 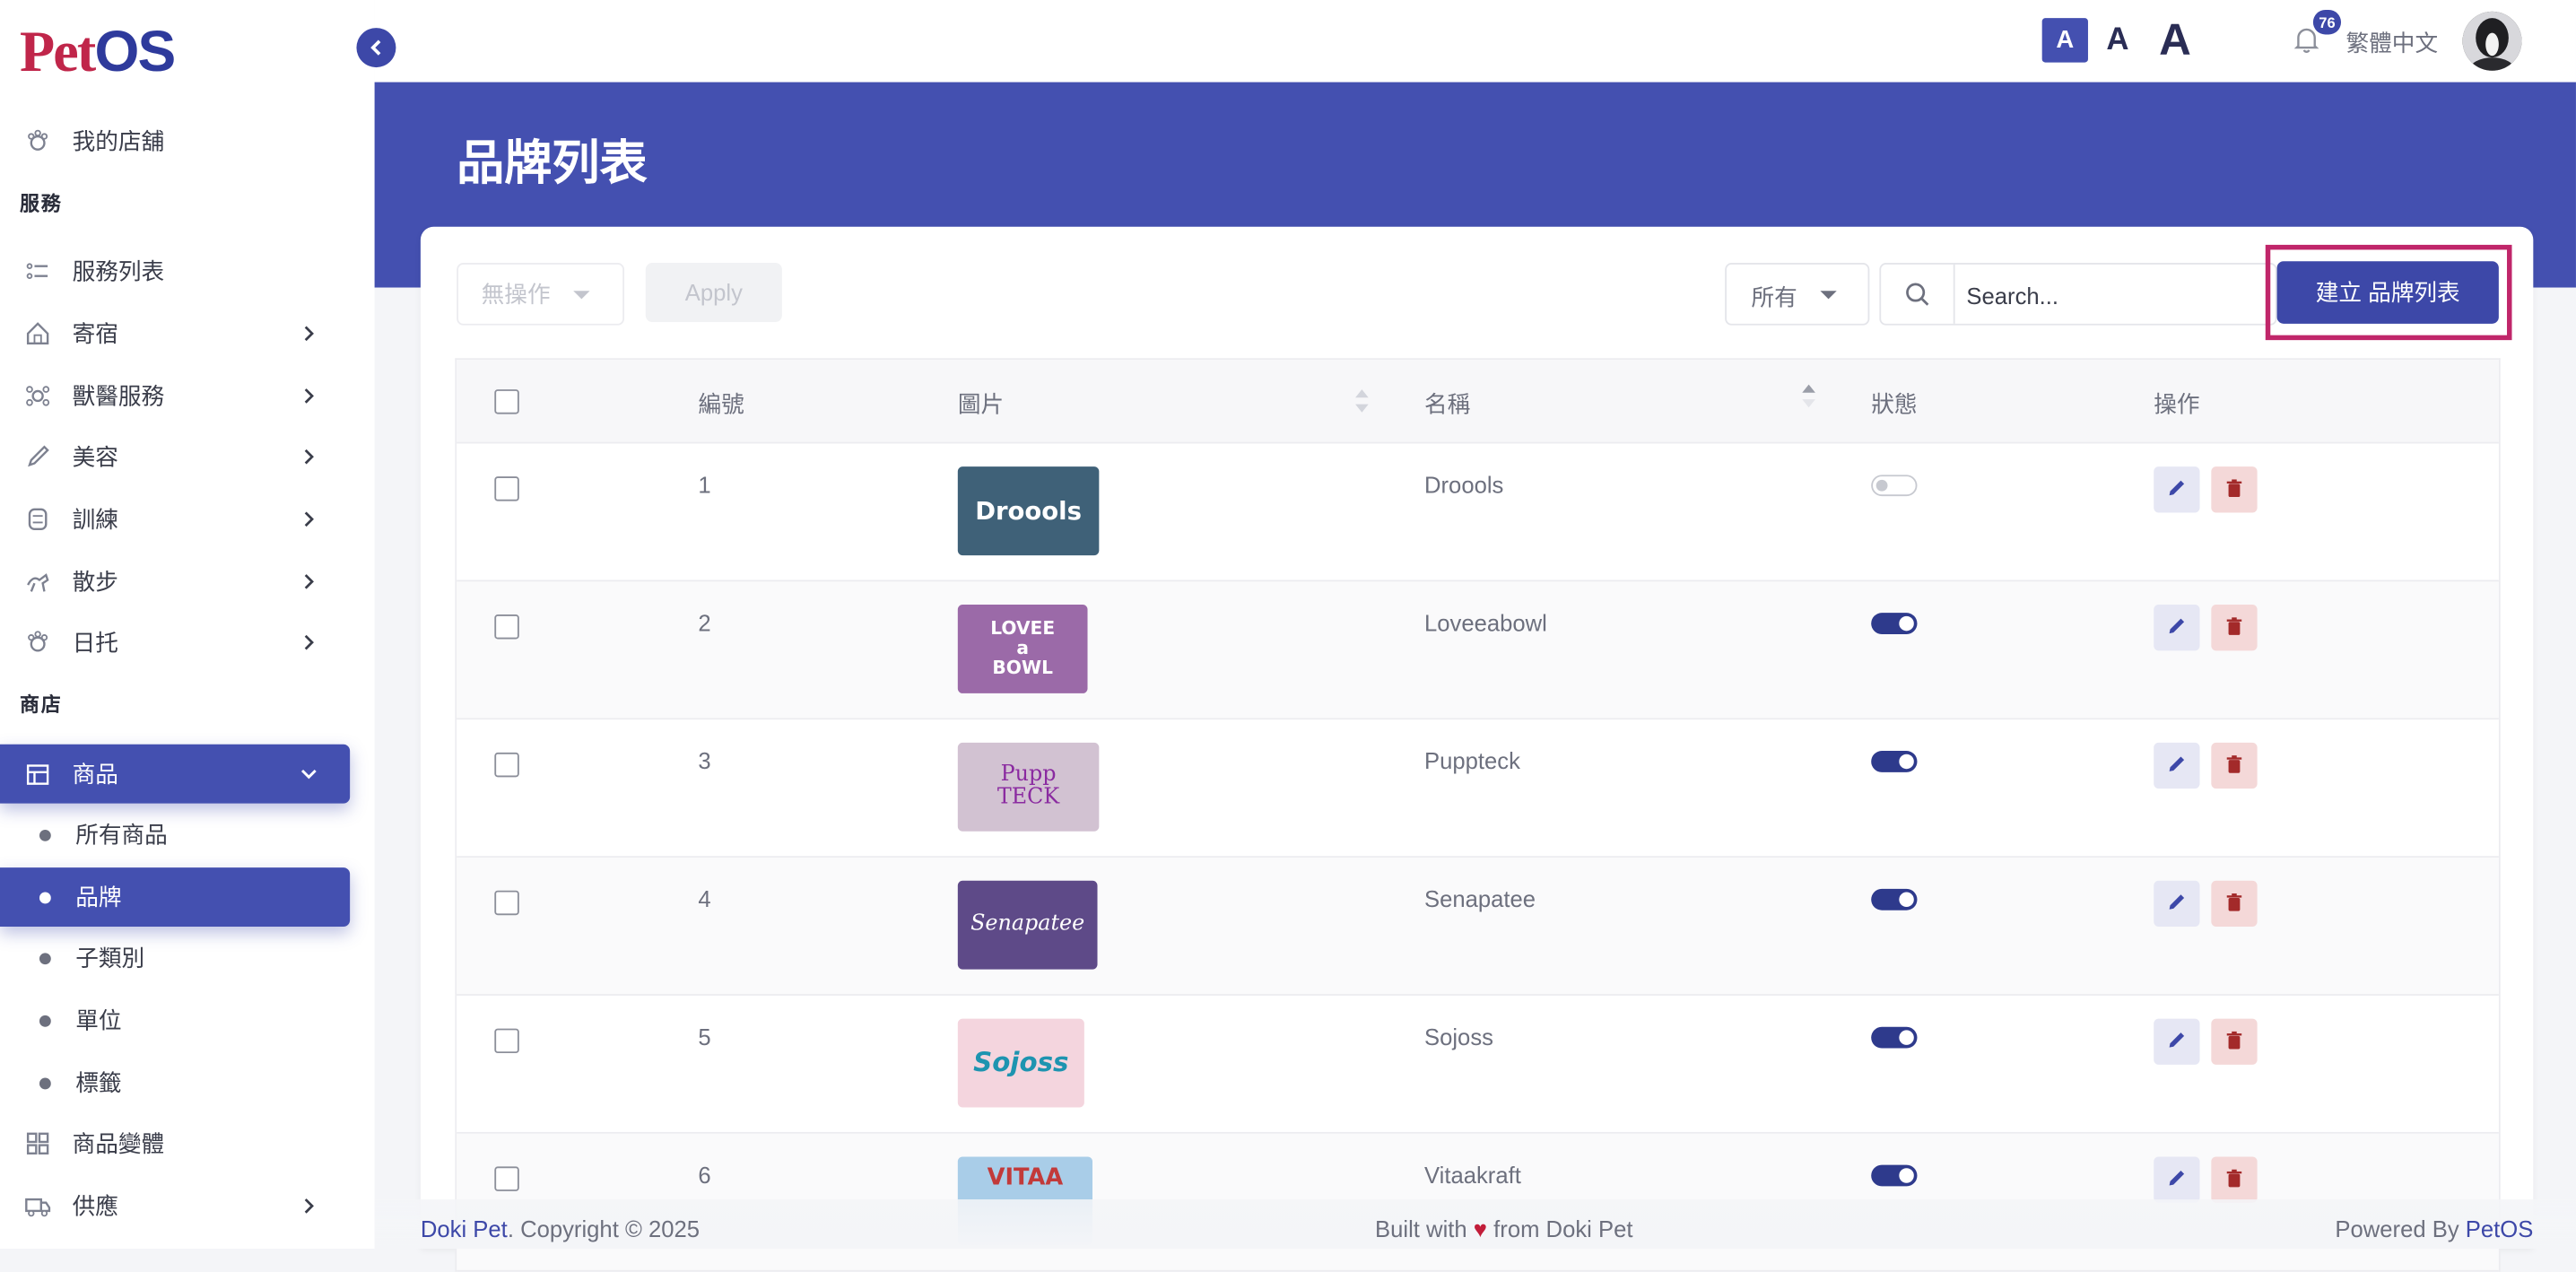 I want to click on pencil-icon, so click(x=2177, y=766).